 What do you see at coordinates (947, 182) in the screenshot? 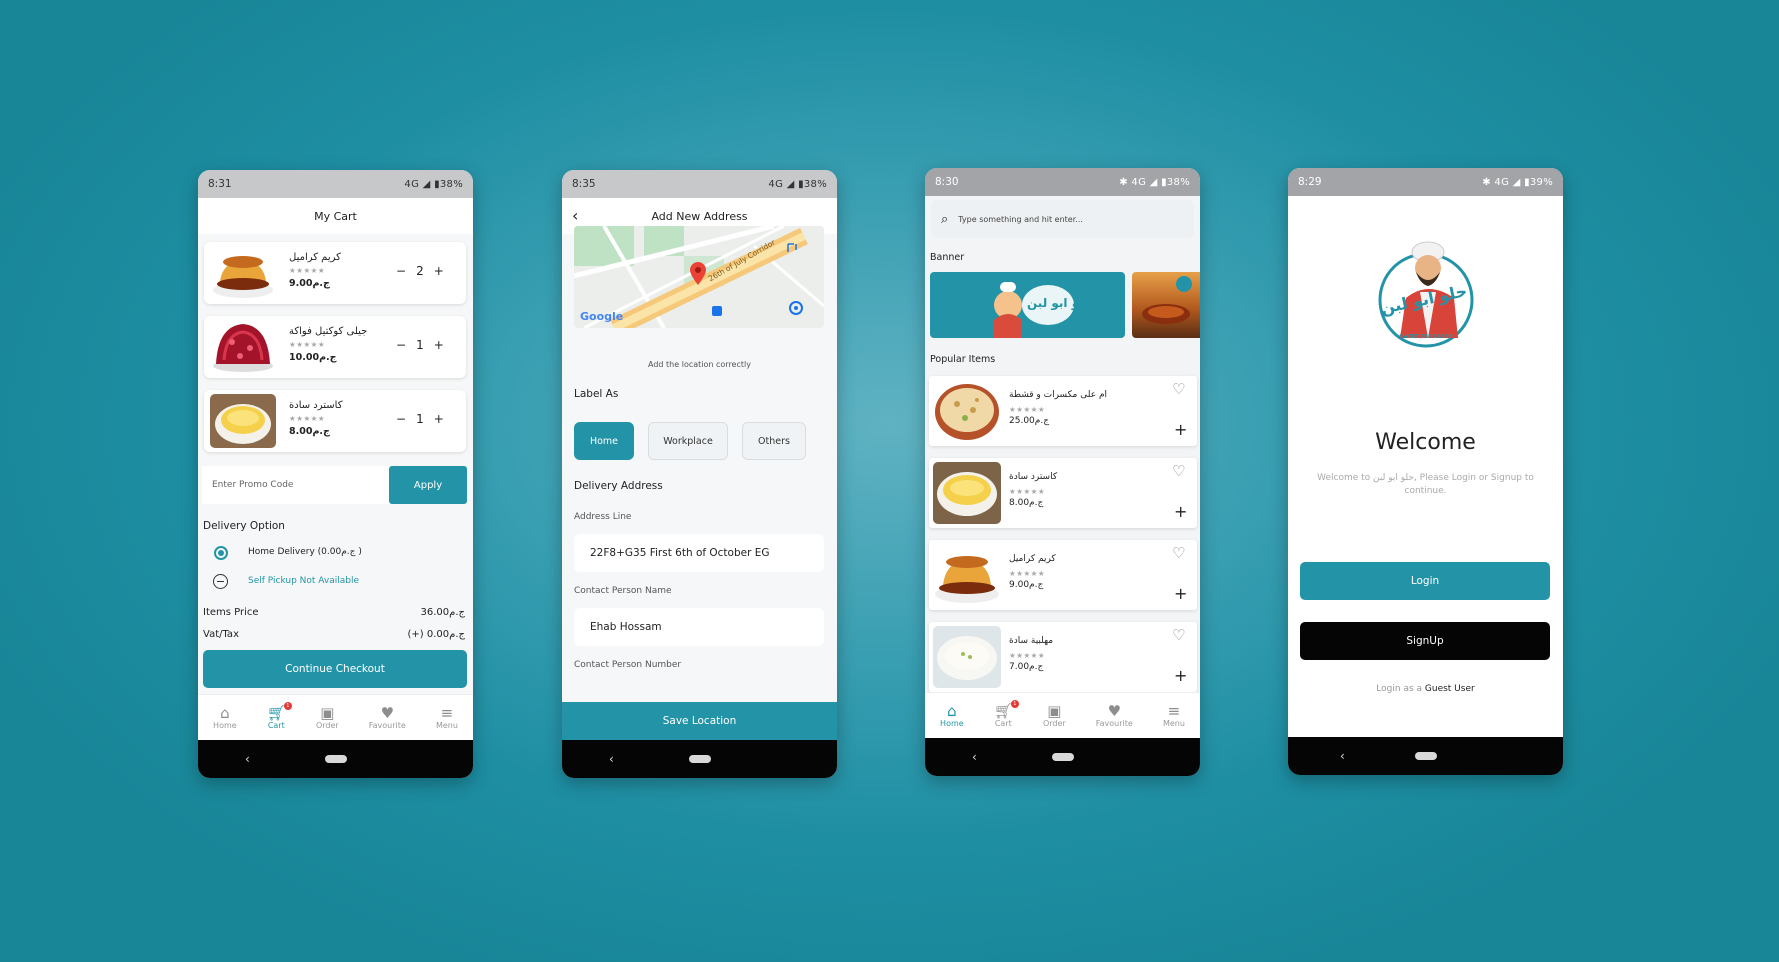
I see `status-time: 8:30` at bounding box center [947, 182].